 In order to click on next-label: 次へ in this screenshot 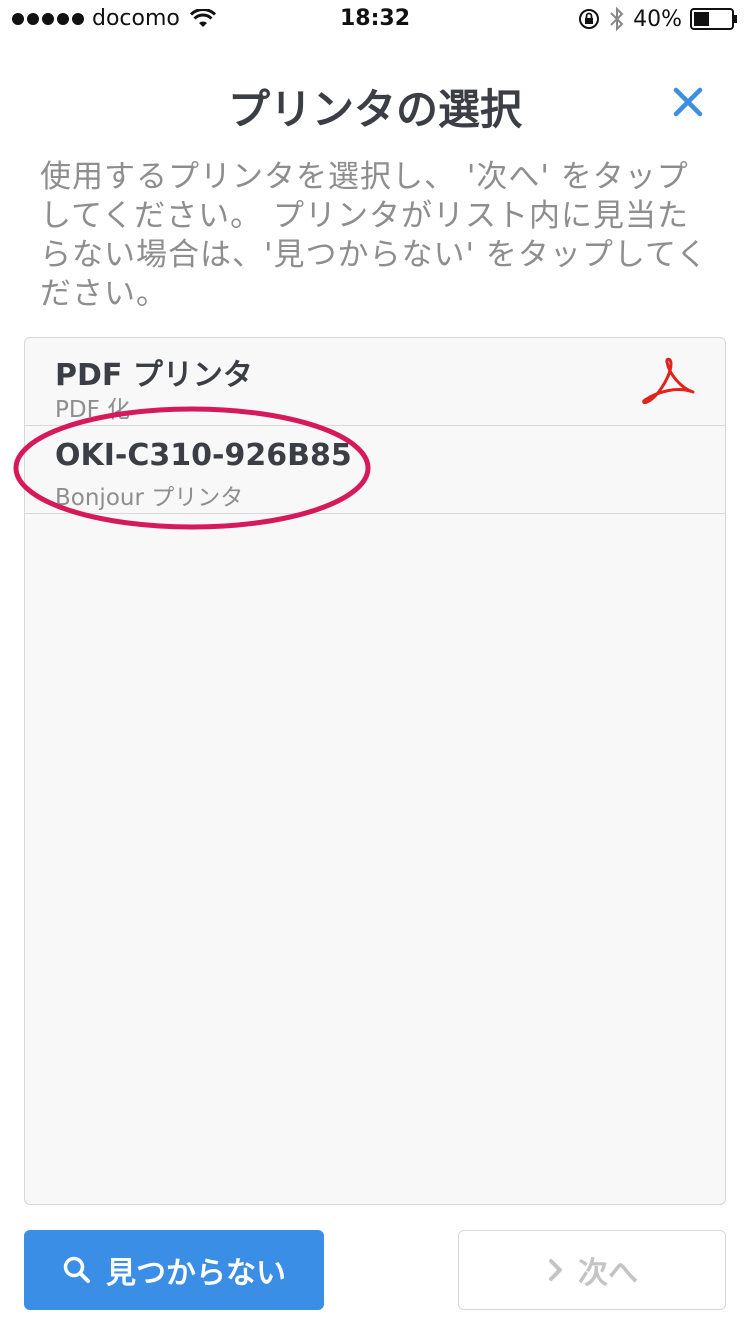, I will do `click(608, 1273)`.